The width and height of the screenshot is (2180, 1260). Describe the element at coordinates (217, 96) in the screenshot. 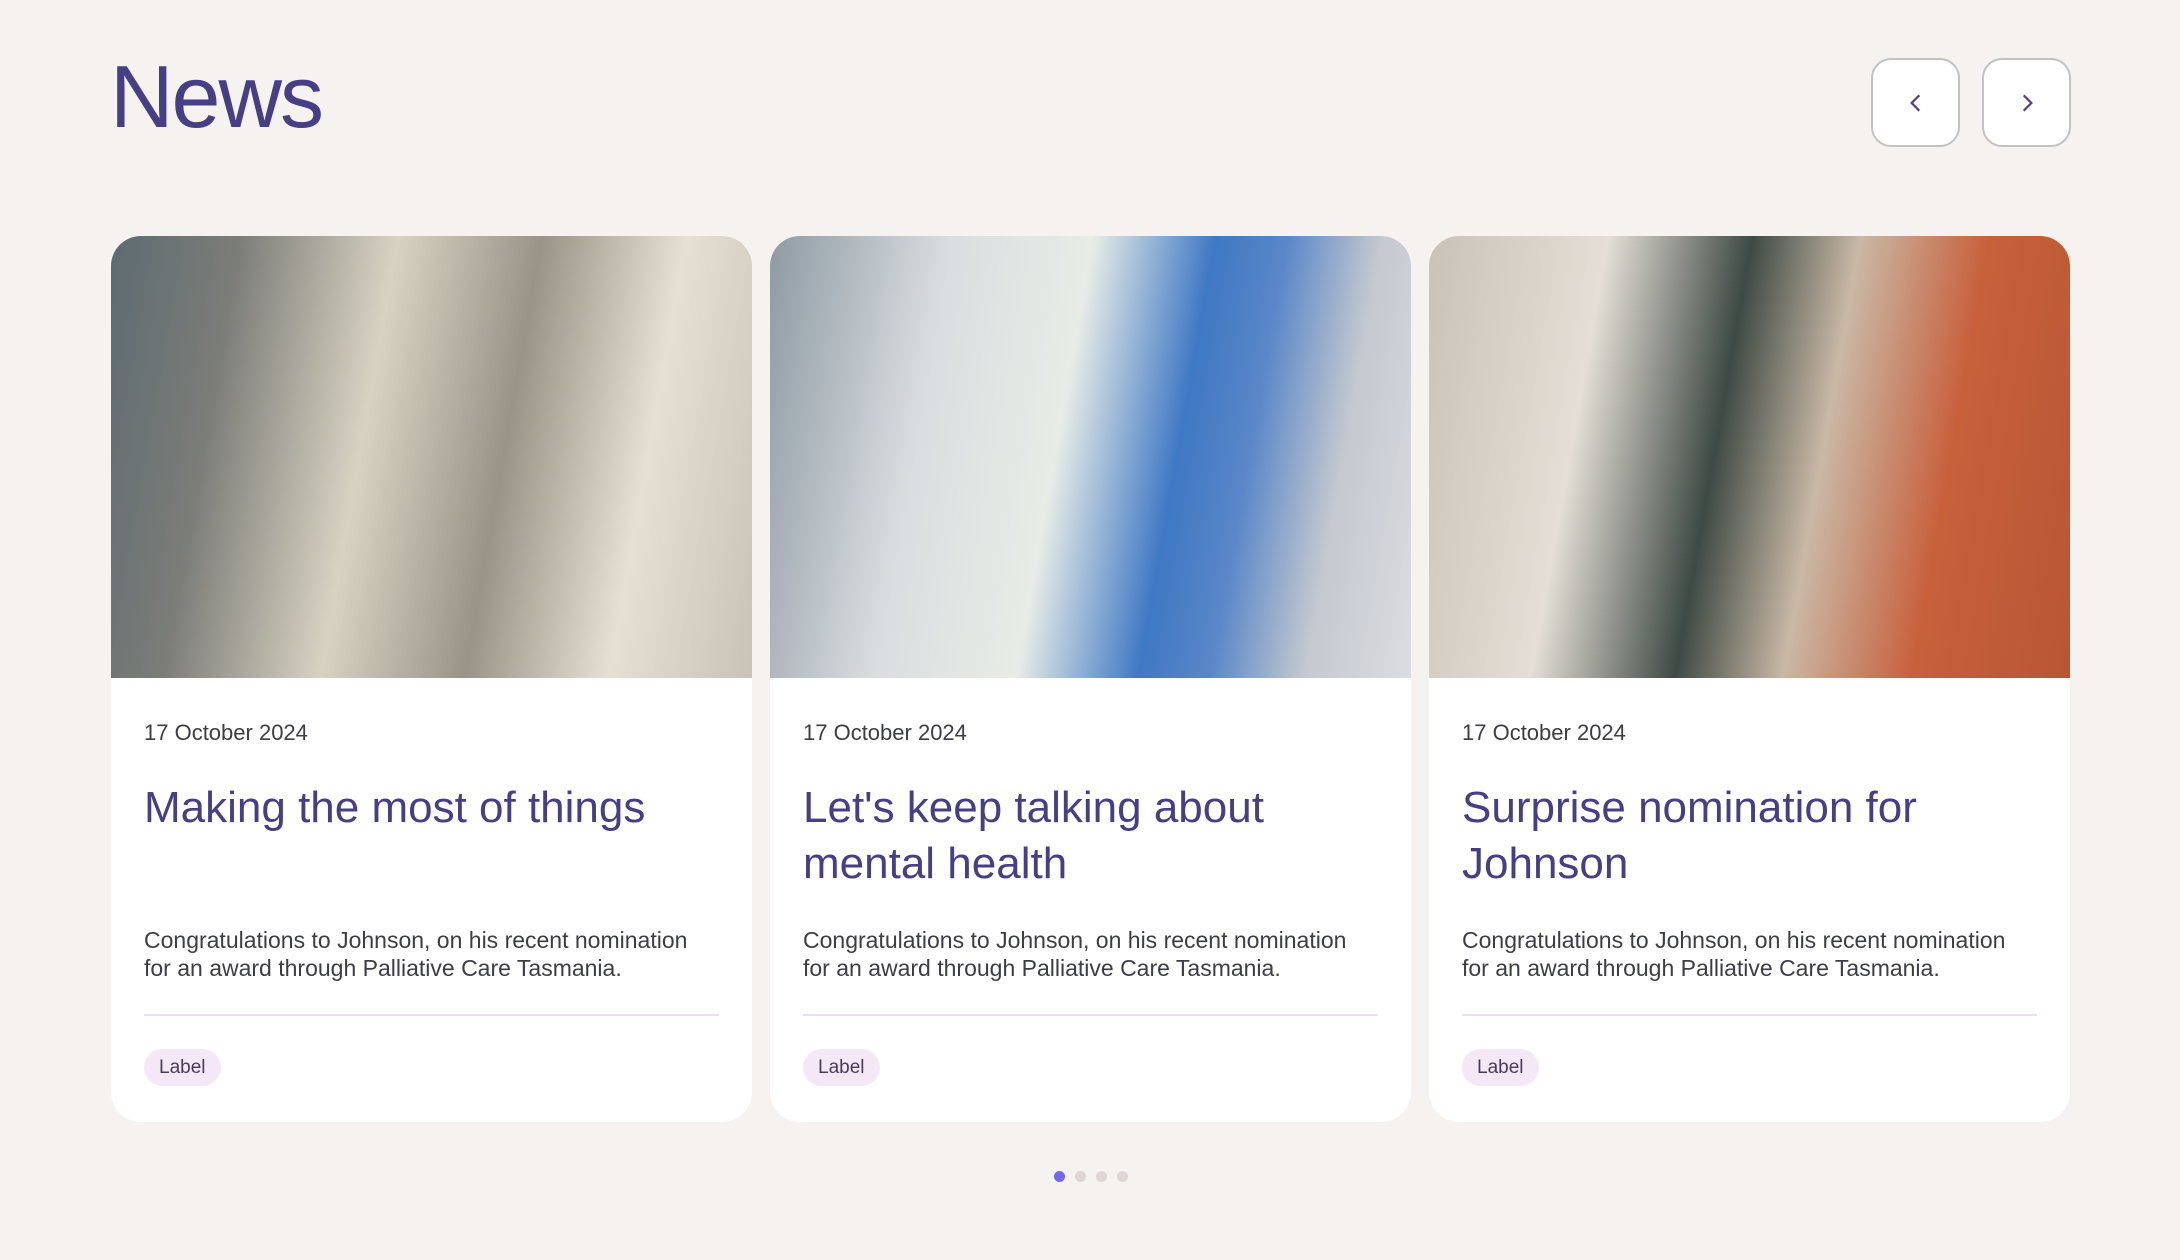

I see `page-title: News` at that location.